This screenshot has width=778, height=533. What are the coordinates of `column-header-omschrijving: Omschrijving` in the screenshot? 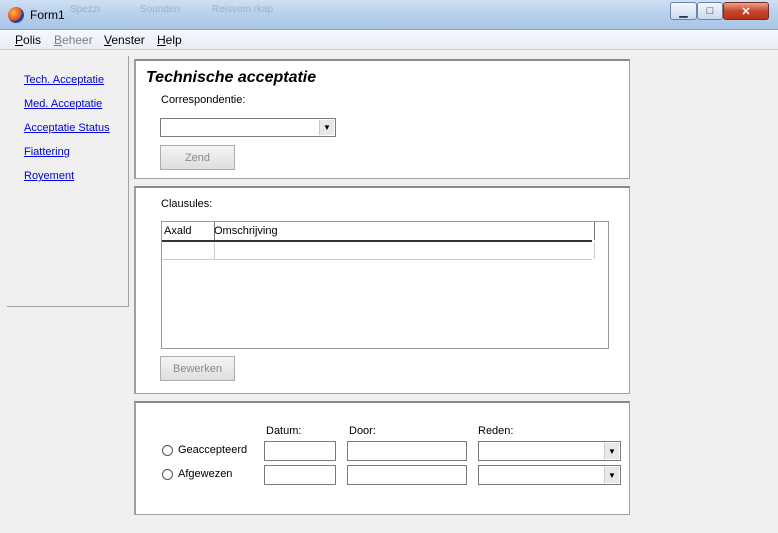 It's located at (403, 231).